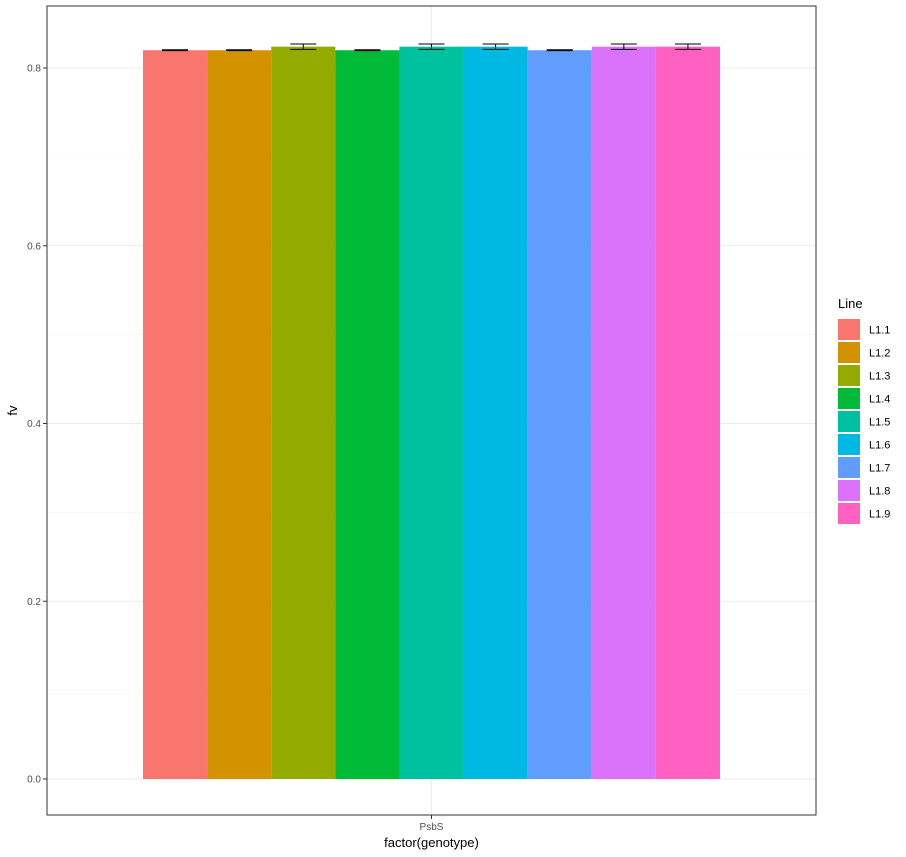 This screenshot has height=857, width=906. What do you see at coordinates (879, 515) in the screenshot?
I see `legend-label: L1.9` at bounding box center [879, 515].